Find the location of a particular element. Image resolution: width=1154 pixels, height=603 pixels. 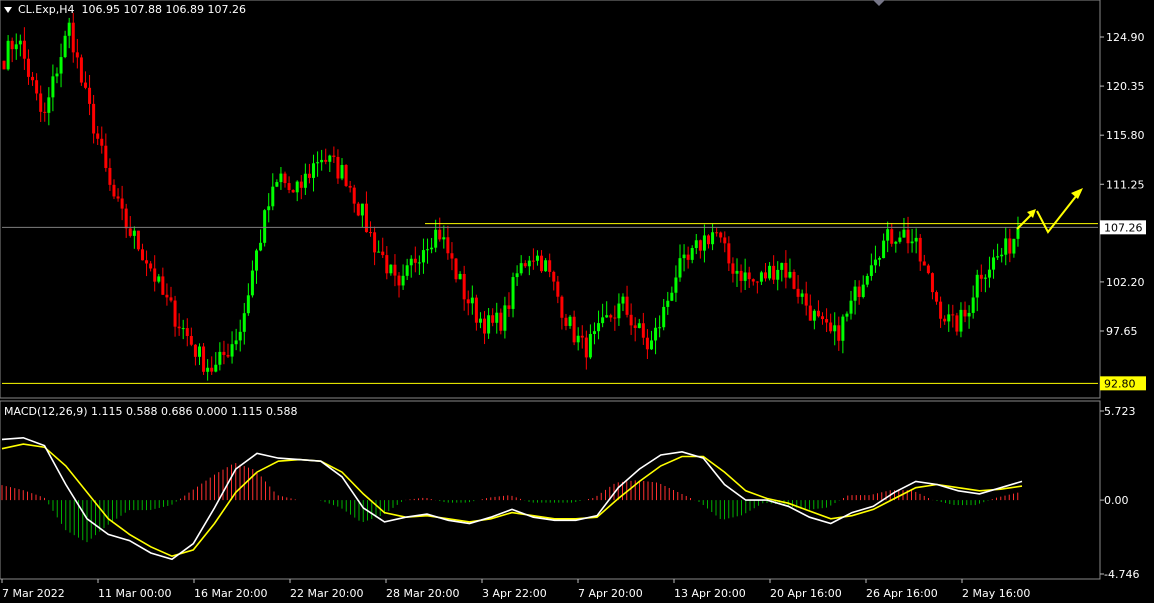

ohlc-close: 107.26 is located at coordinates (227, 9).